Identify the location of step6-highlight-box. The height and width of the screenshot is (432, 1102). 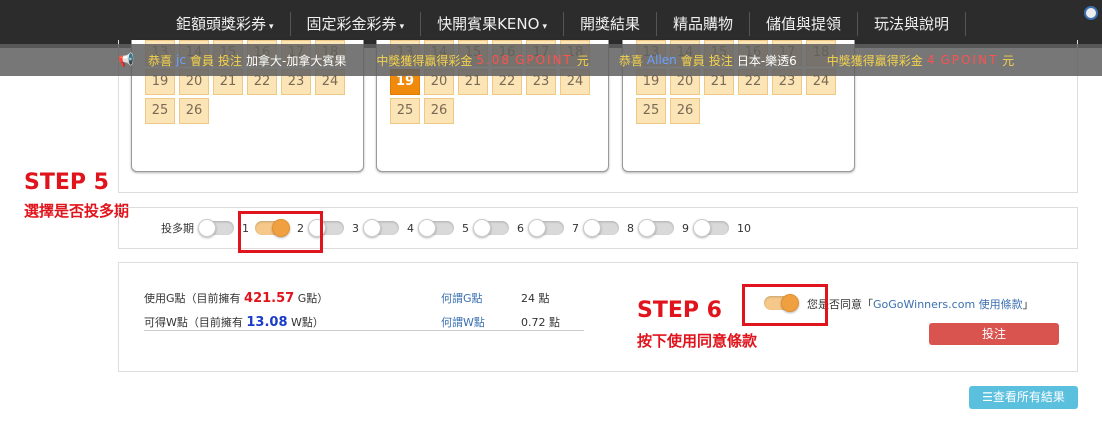
(785, 305).